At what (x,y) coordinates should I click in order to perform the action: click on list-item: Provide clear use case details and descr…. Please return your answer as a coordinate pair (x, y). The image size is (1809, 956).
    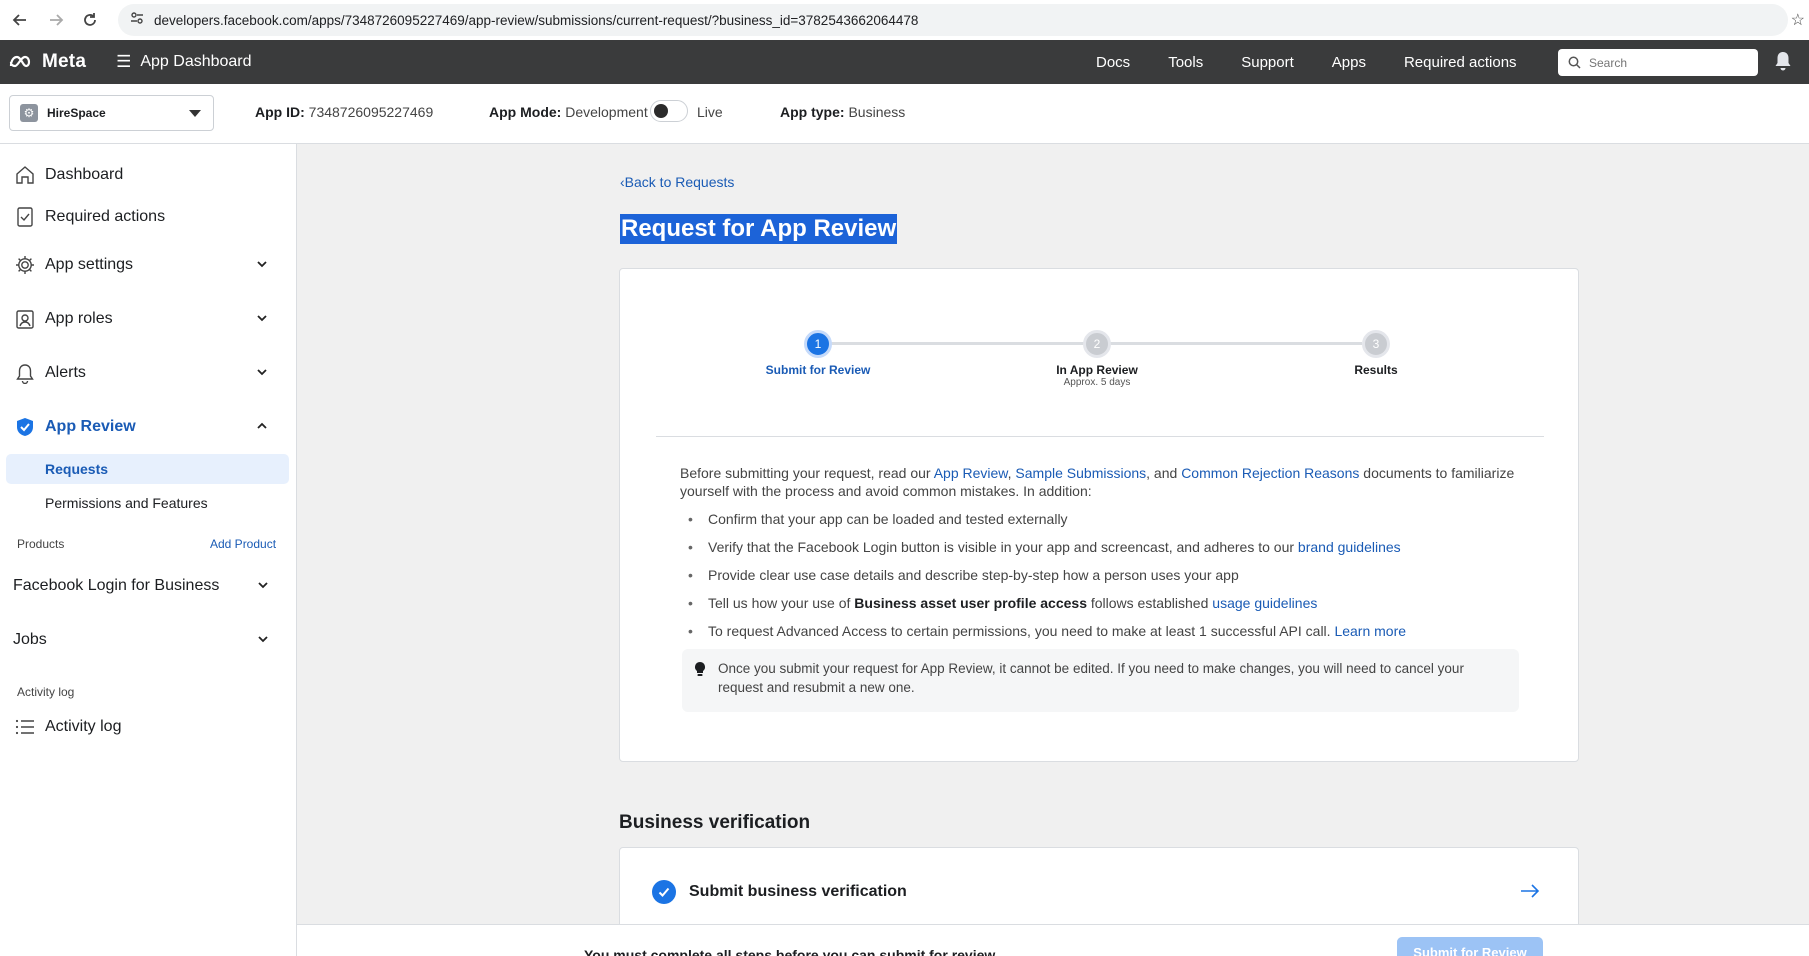
    Looking at the image, I should click on (1108, 580).